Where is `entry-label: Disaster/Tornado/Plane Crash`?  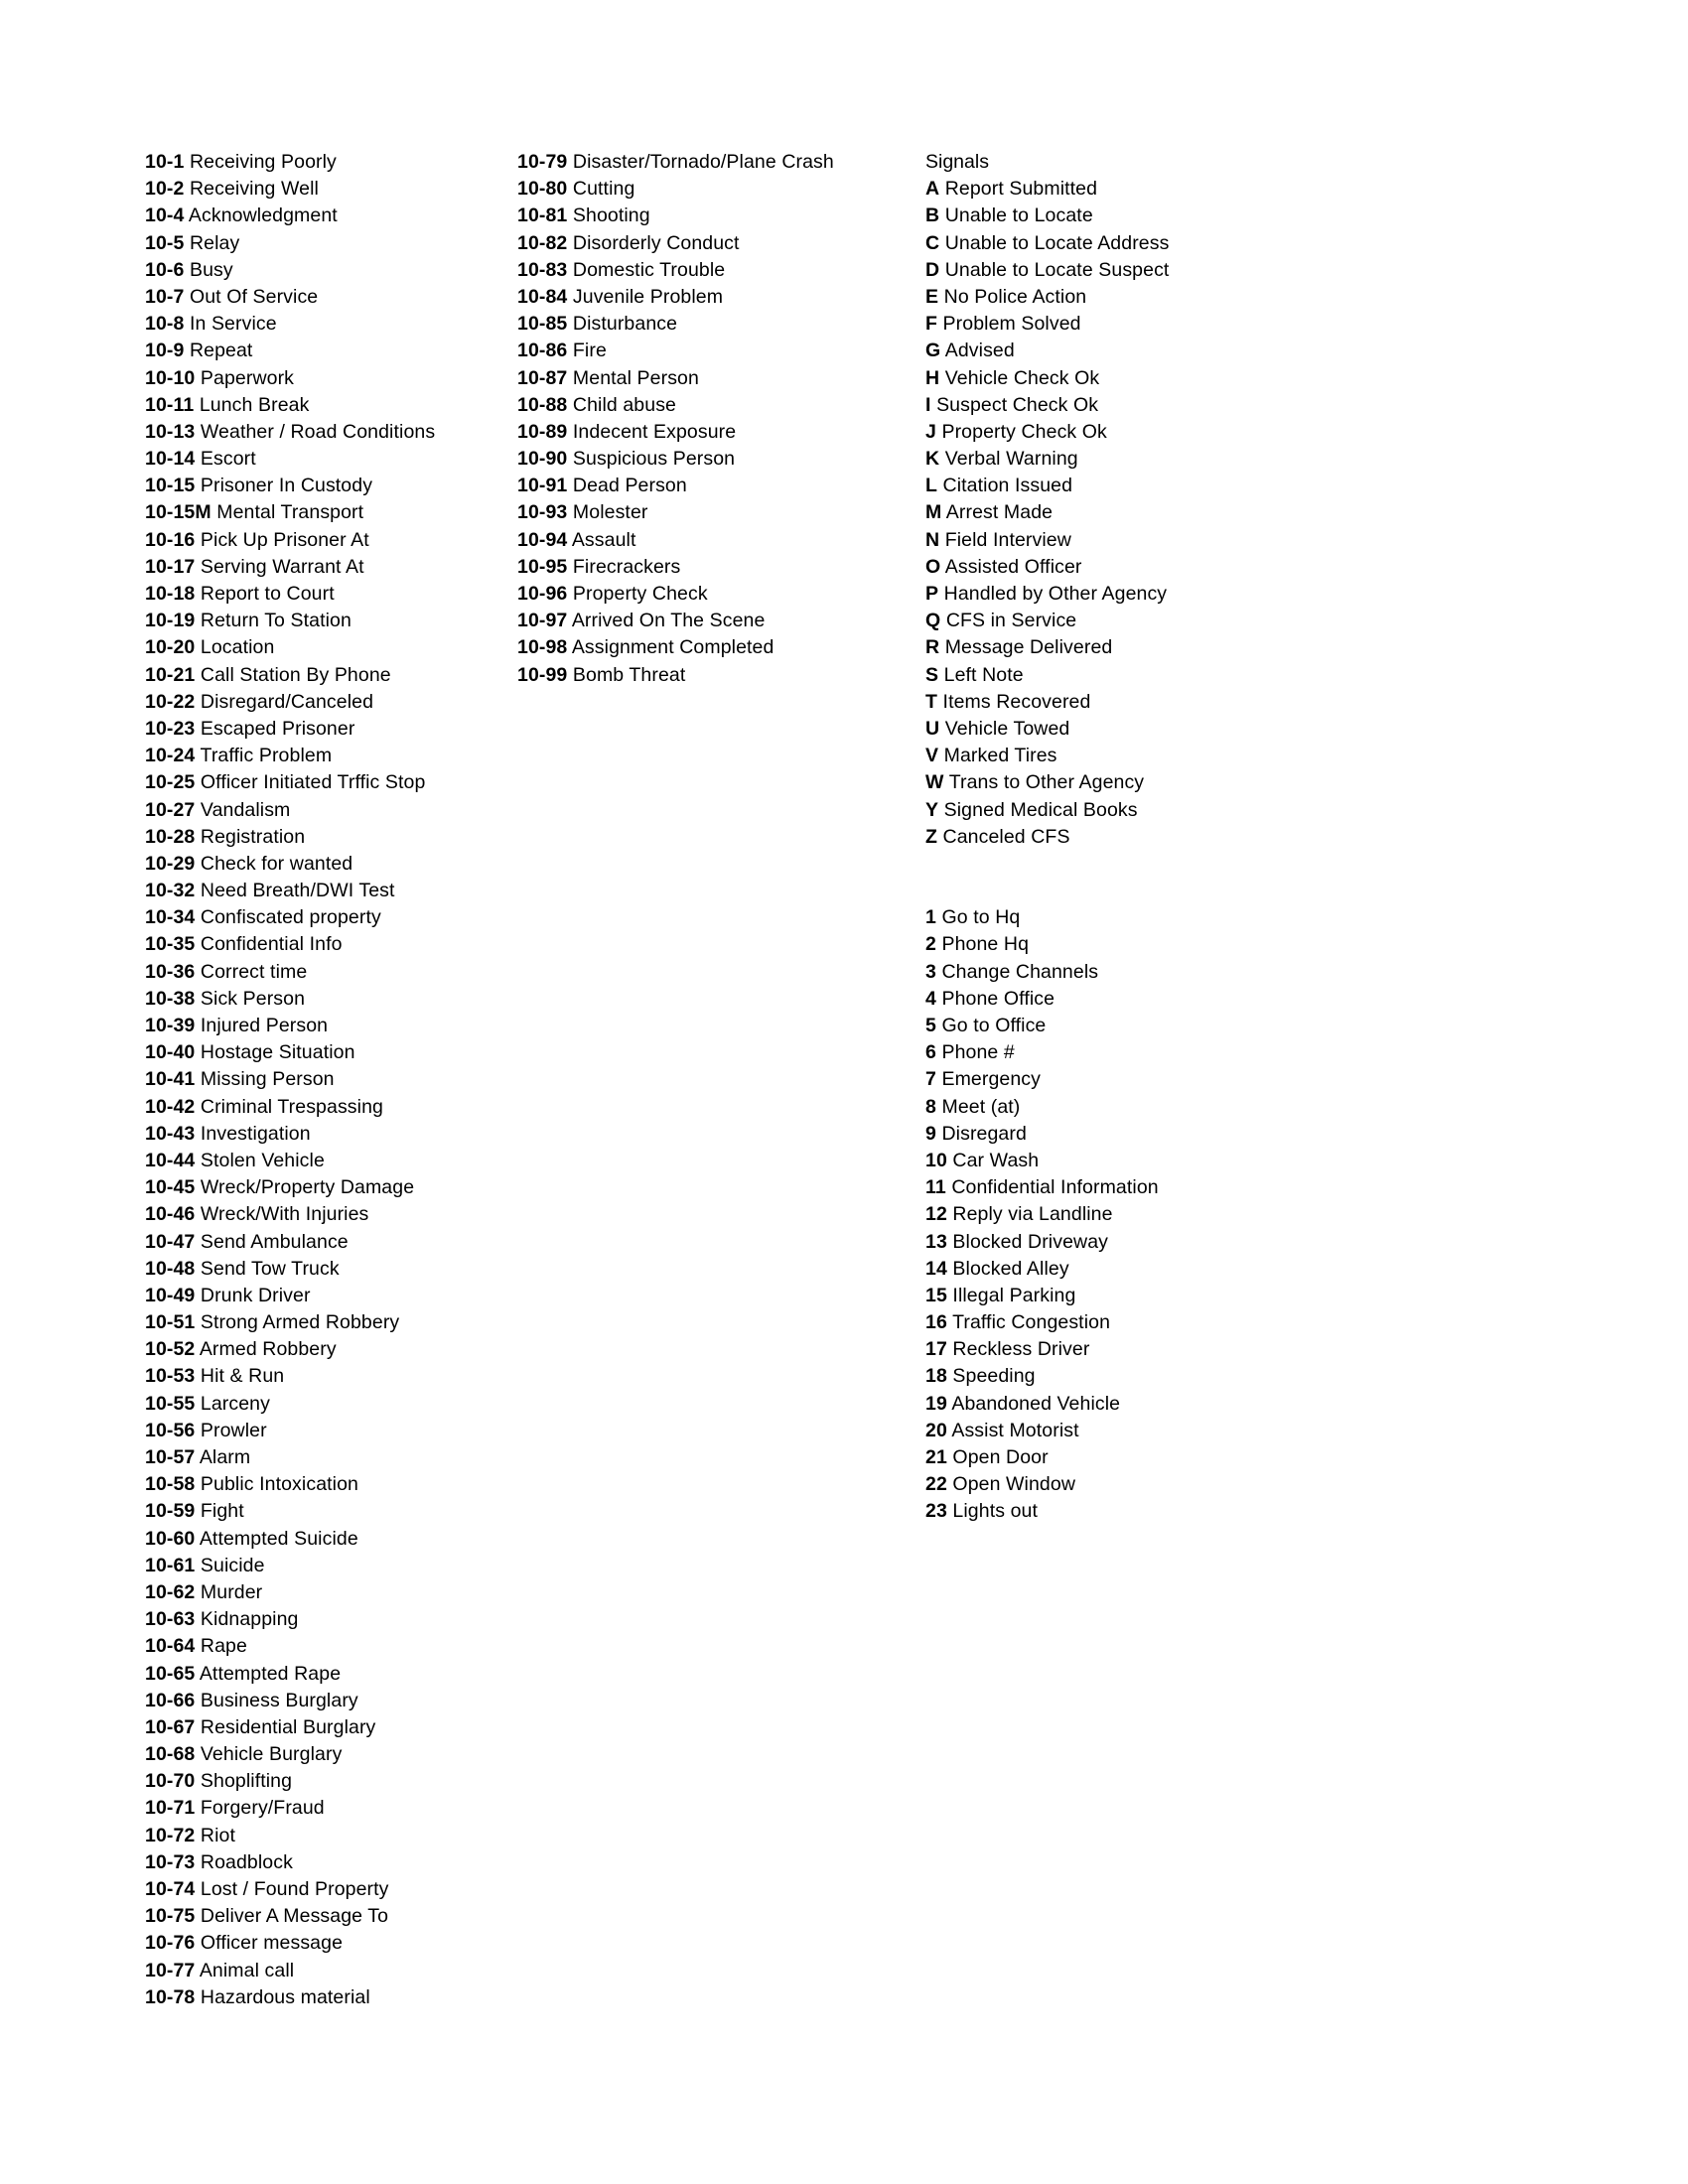 entry-label: Disaster/Tornado/Plane Crash is located at coordinates (703, 162).